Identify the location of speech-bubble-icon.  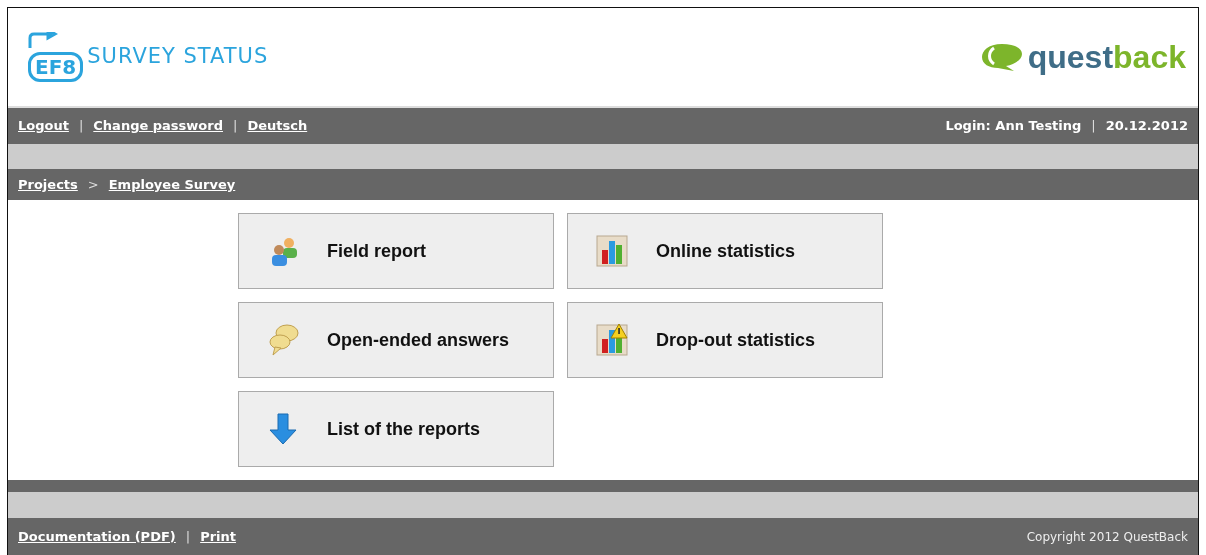
(1001, 57).